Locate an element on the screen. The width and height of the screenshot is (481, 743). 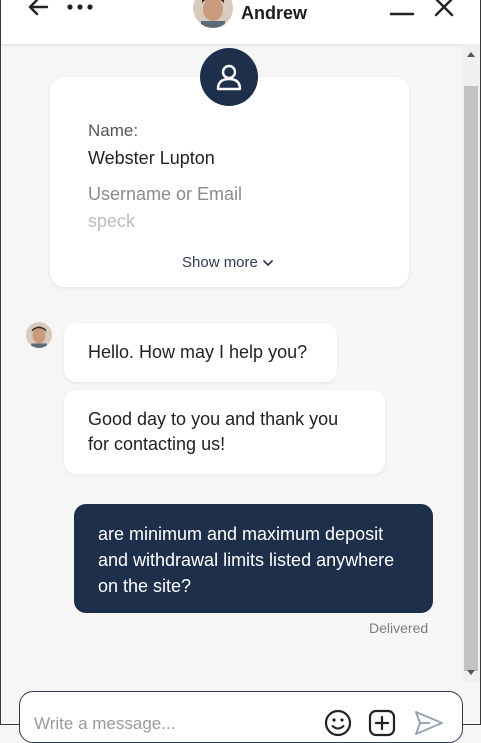
send-icon is located at coordinates (429, 723).